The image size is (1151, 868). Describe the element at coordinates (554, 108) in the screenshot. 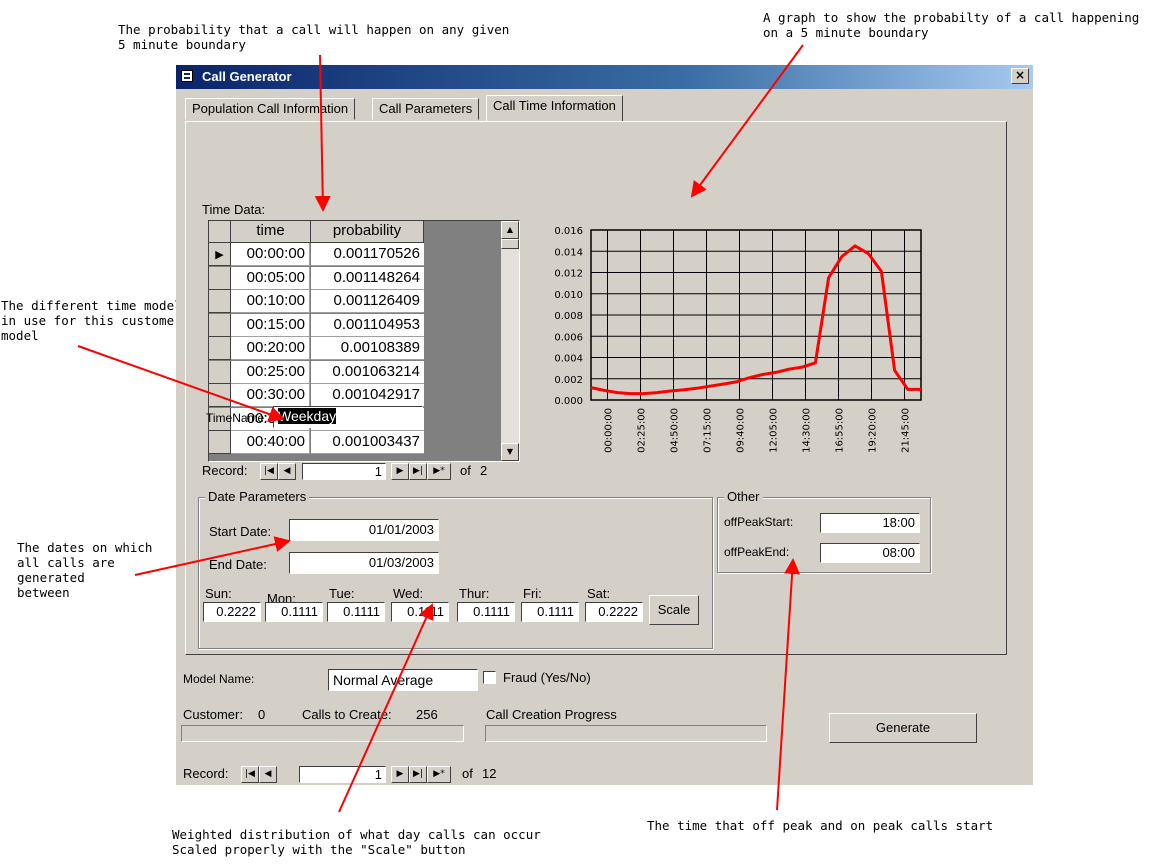

I see `tab-call-time-information: Call Time Information` at that location.